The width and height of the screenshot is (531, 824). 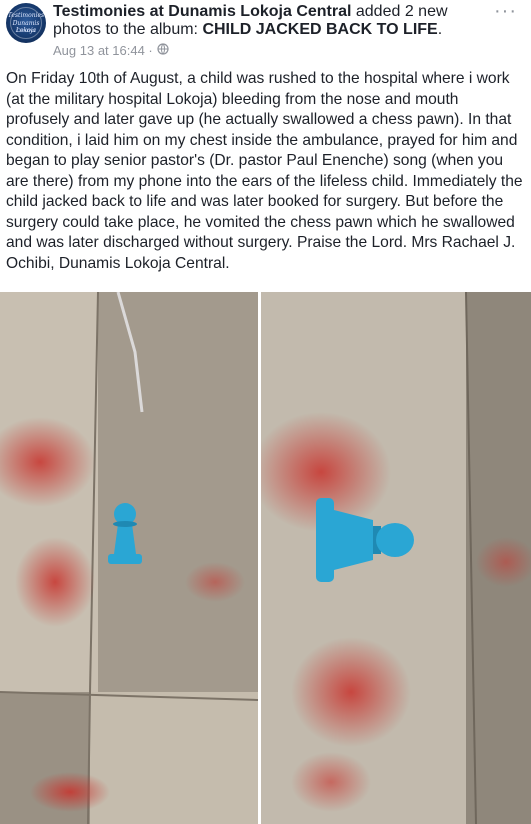 What do you see at coordinates (26, 23) in the screenshot?
I see `page-avatar: Testimonies Dunamis Lokoja Central` at bounding box center [26, 23].